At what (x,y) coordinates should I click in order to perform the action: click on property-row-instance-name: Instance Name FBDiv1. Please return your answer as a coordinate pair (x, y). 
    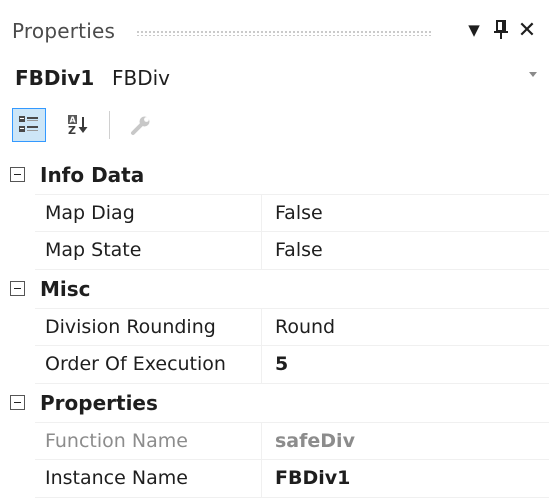
    Looking at the image, I should click on (292, 479).